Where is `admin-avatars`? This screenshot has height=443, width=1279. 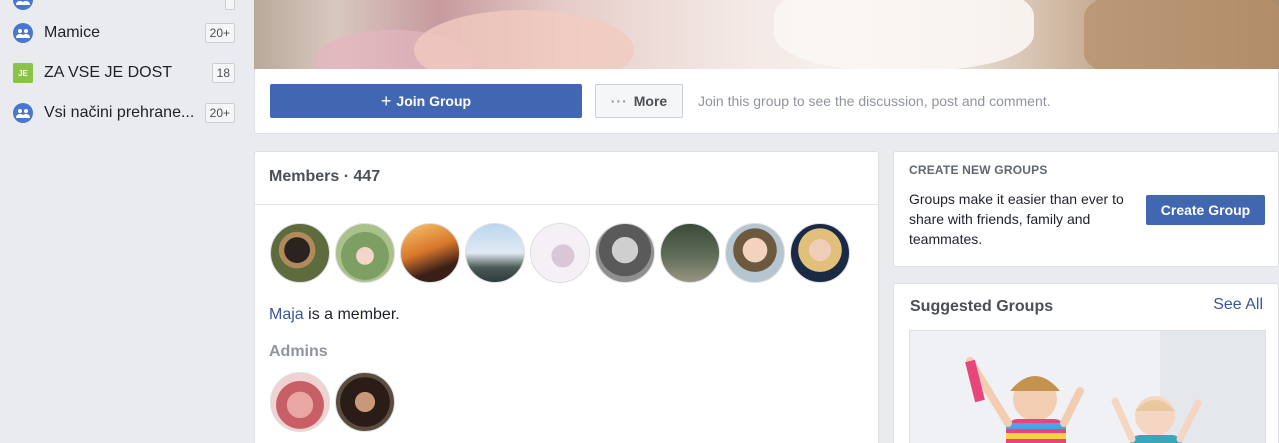 admin-avatars is located at coordinates (332, 402).